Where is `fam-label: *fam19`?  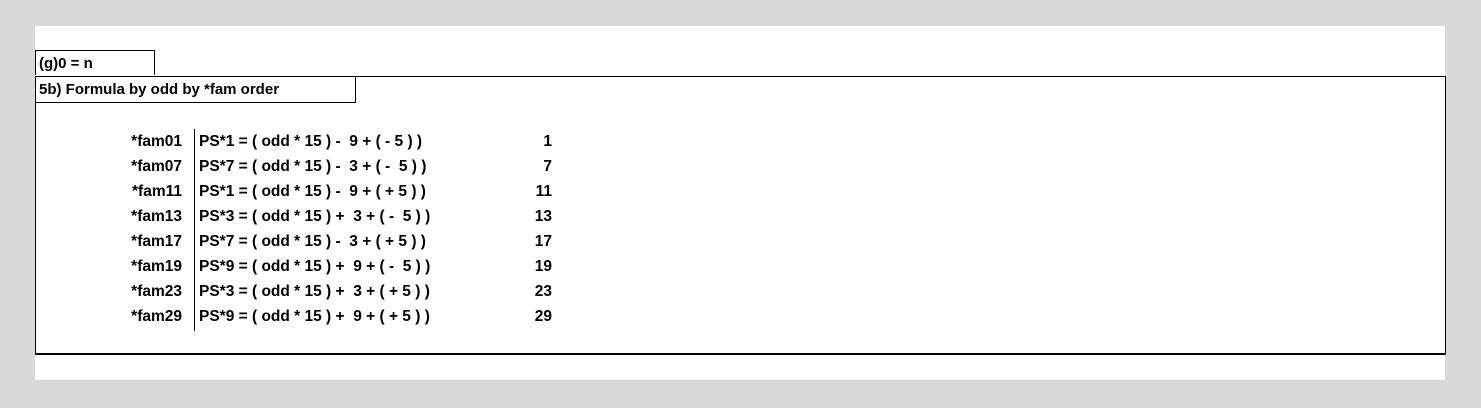
fam-label: *fam19 is located at coordinates (156, 266).